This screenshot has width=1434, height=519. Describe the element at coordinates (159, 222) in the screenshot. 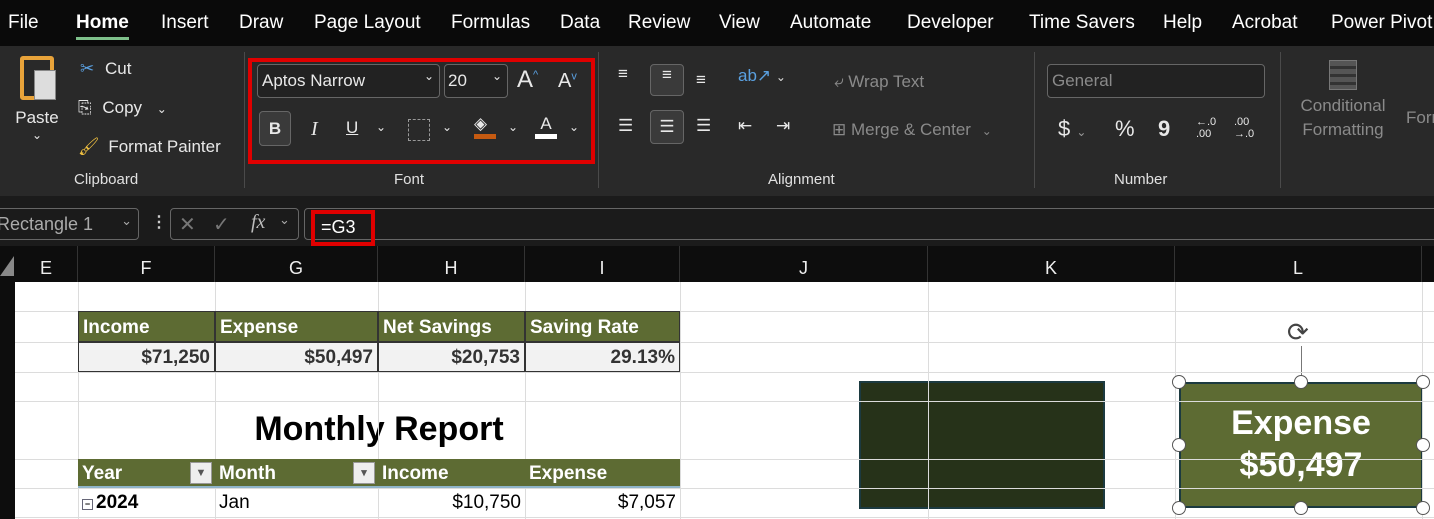

I see `more-options-icon: ⋮` at that location.